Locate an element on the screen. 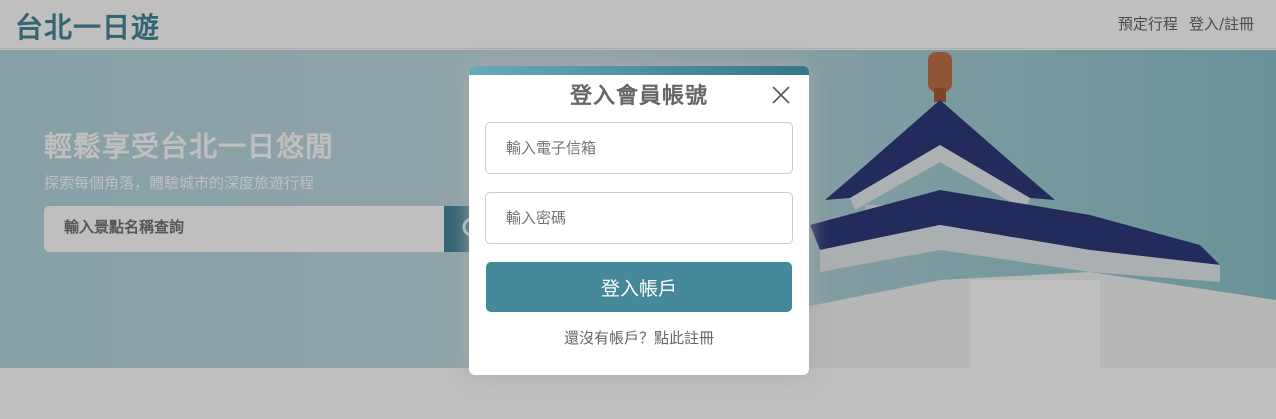  modal-top-bar is located at coordinates (639, 70).